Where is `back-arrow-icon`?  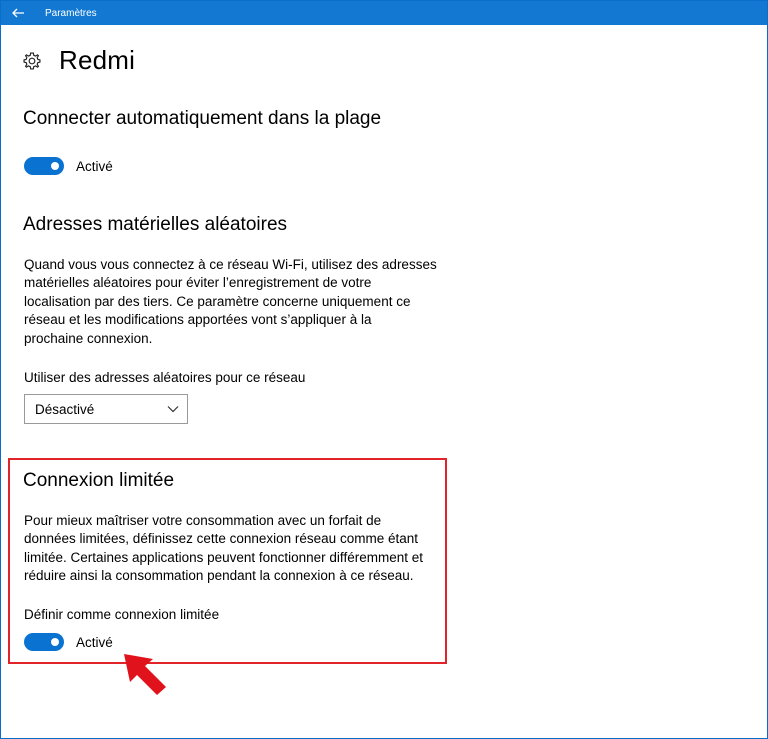
back-arrow-icon is located at coordinates (17, 13).